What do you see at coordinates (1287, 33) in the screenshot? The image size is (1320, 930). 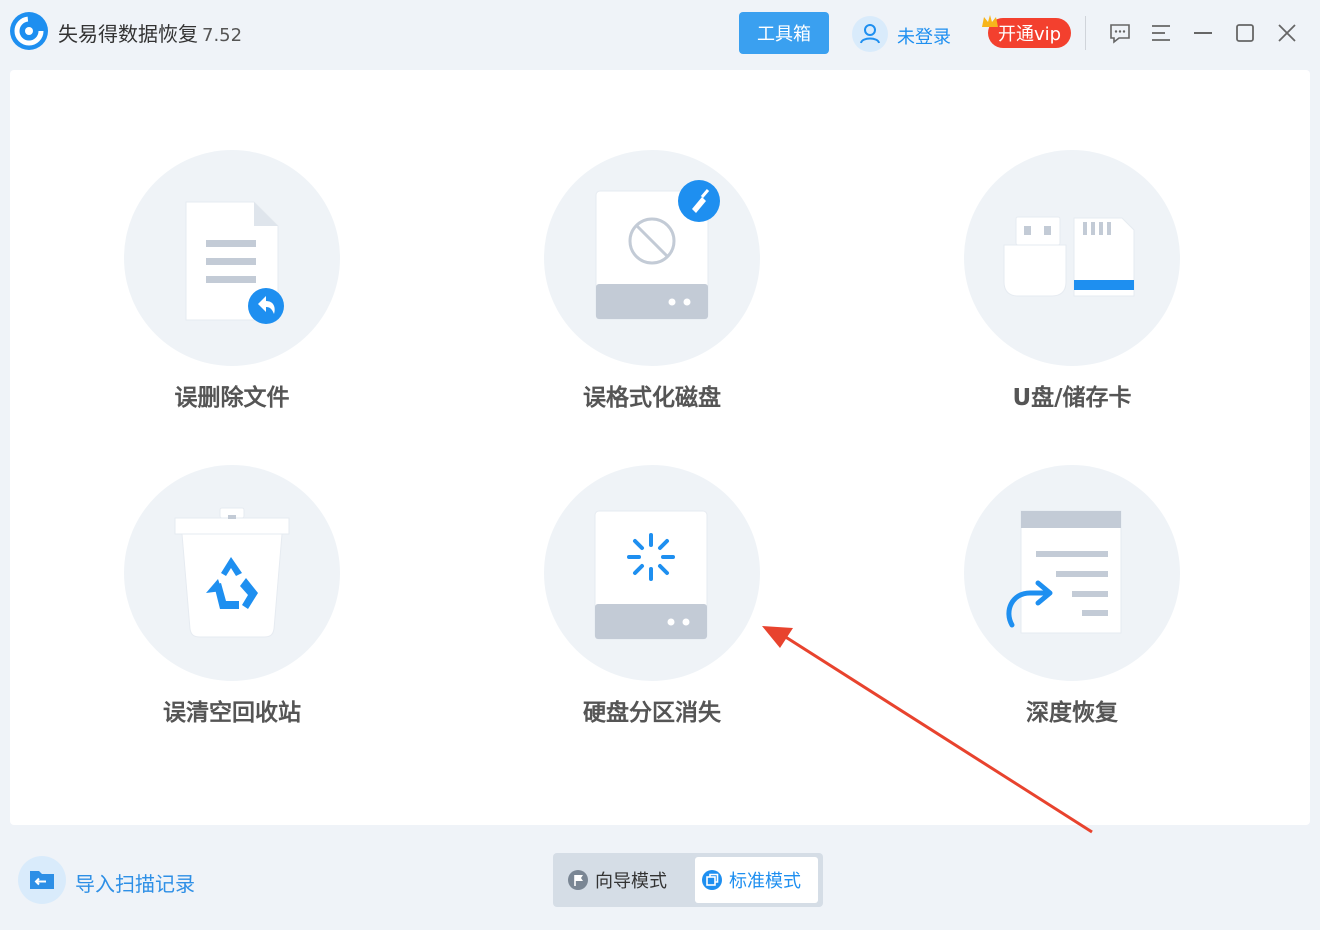 I see `close-icon` at bounding box center [1287, 33].